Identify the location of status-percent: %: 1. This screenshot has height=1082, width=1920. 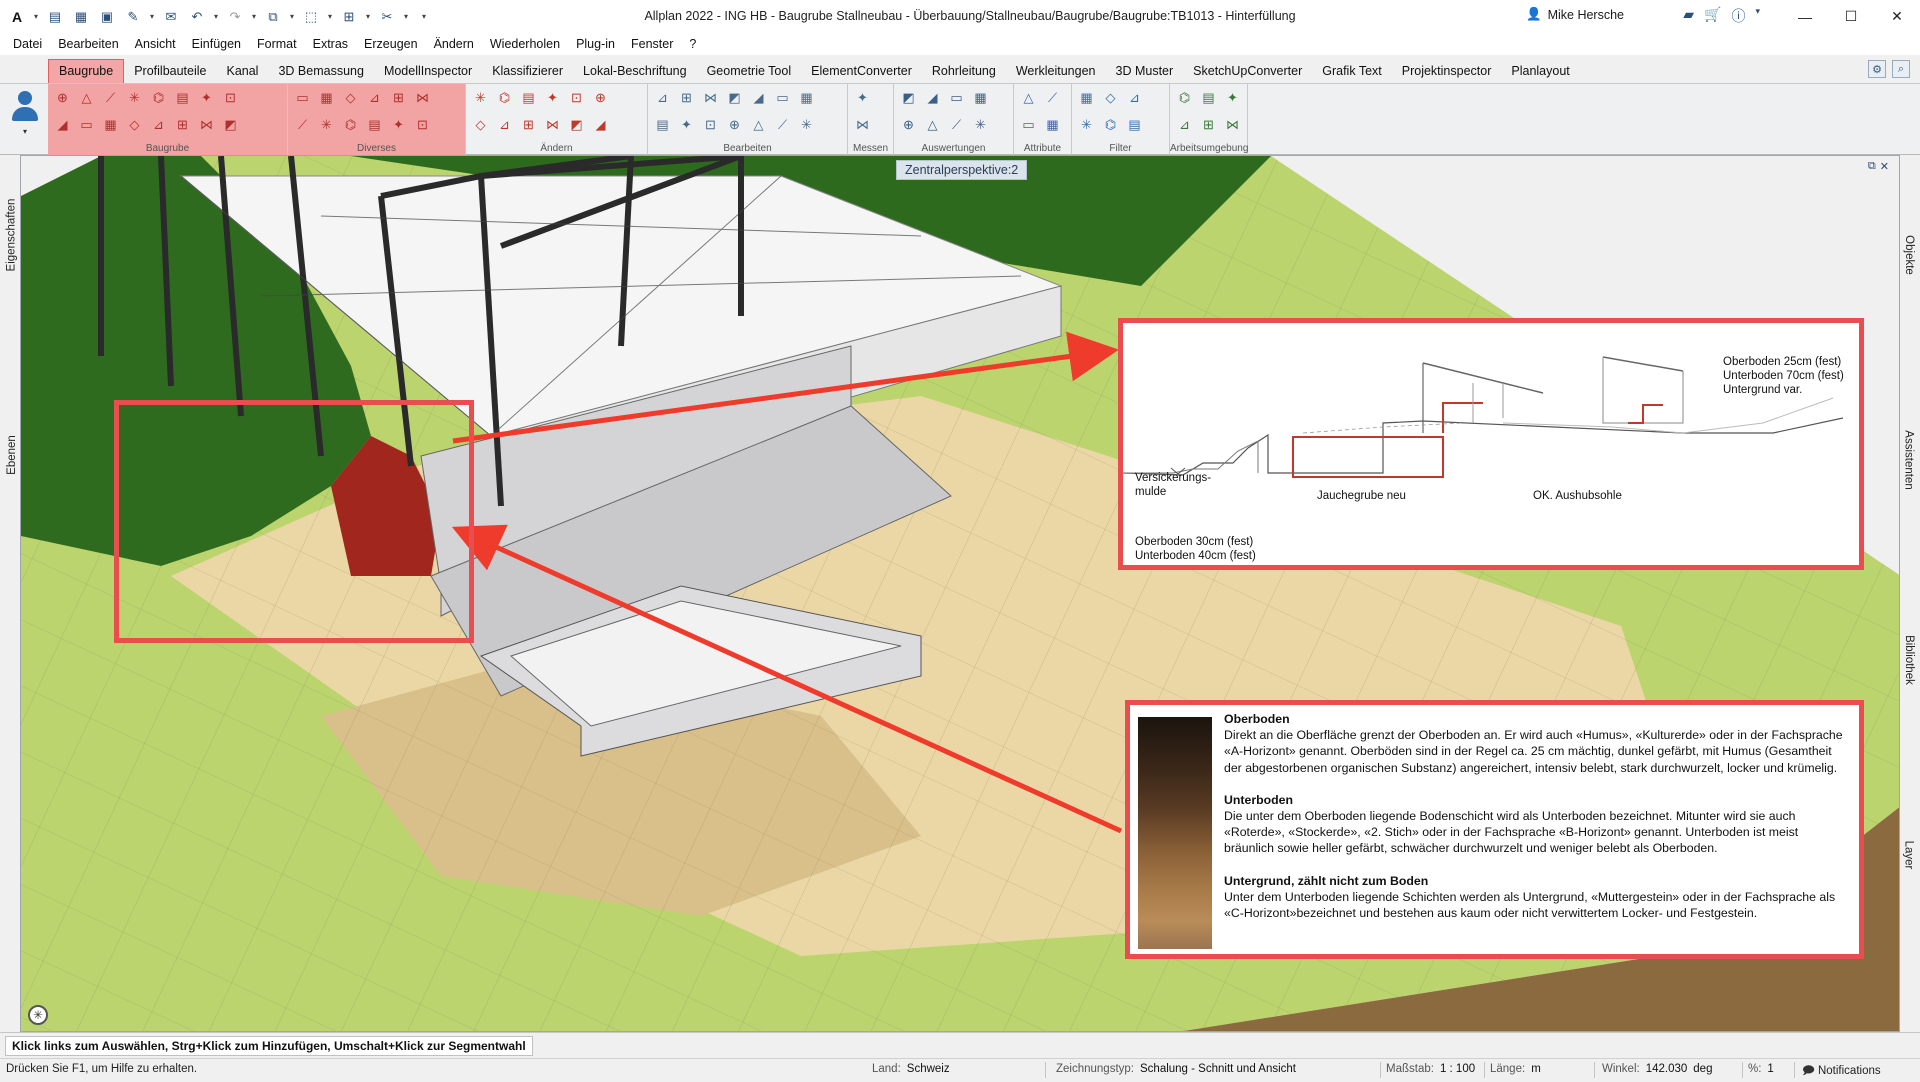
(1761, 1069).